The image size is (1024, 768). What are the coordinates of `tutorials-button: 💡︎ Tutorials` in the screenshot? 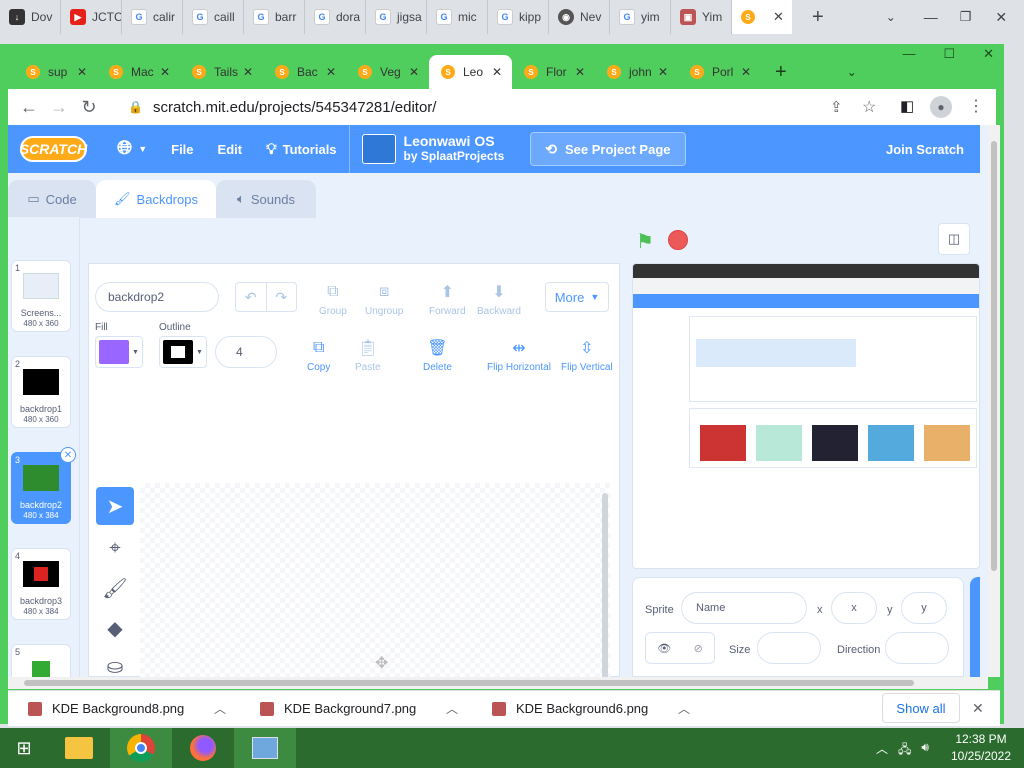 It's located at (302, 149).